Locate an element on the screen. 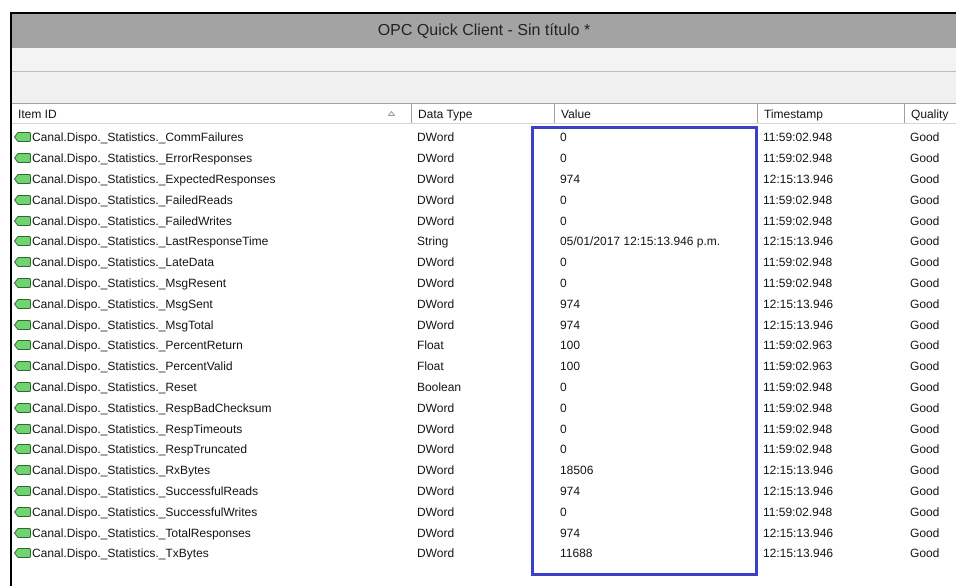 This screenshot has width=956, height=586. table-cell-text: Canal.Dispo._Statistics._FailedReads is located at coordinates (132, 200).